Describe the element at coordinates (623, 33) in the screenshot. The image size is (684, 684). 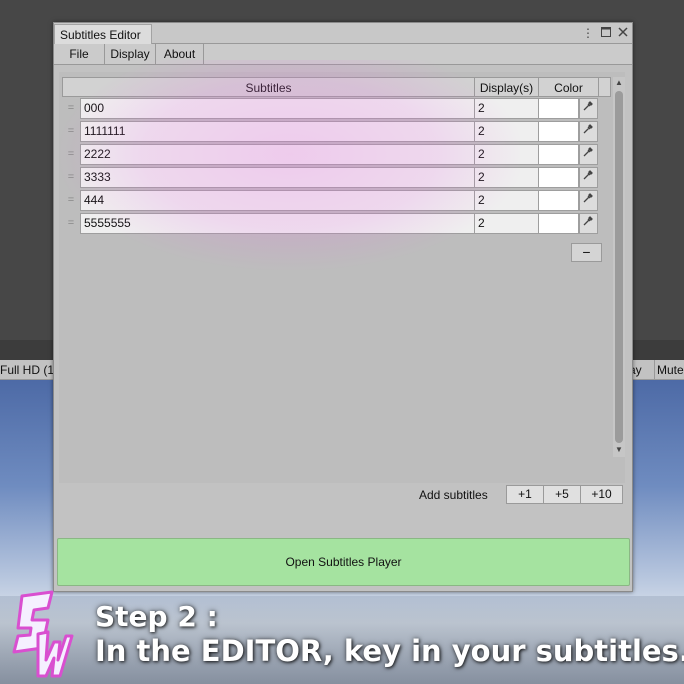
I see `close-icon` at that location.